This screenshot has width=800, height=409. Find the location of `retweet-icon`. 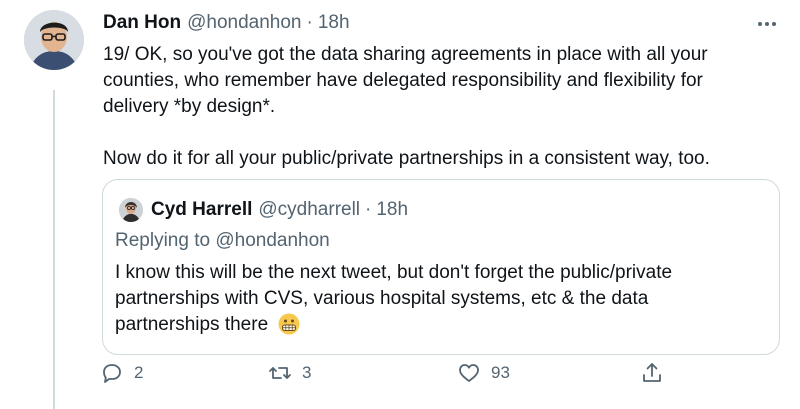

retweet-icon is located at coordinates (280, 373).